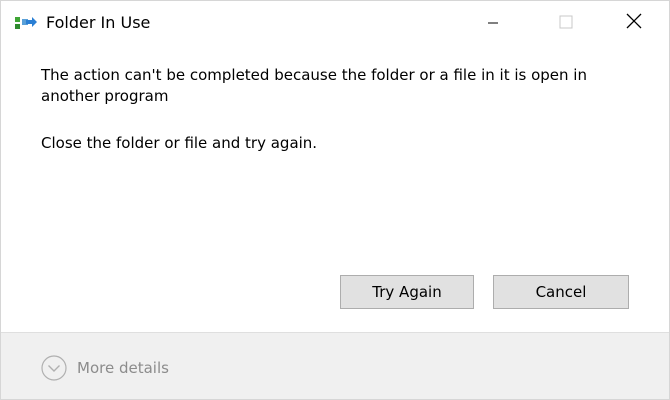  I want to click on close-button, so click(634, 23).